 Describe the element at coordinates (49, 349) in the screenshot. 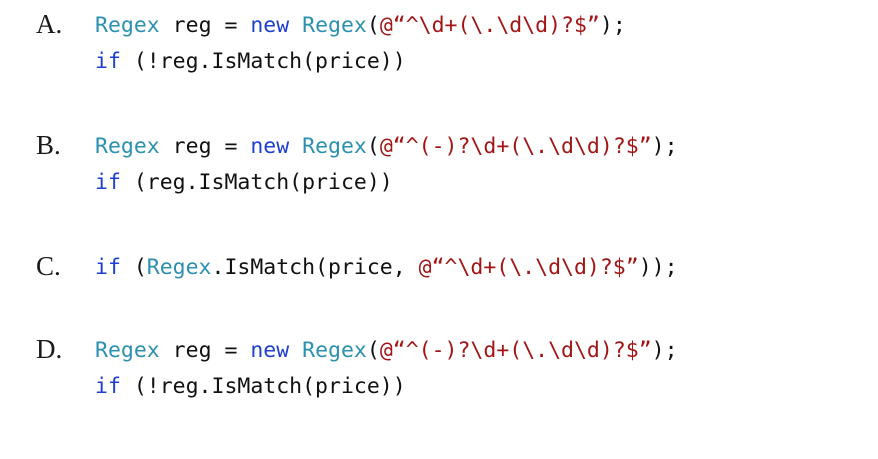

I see `option-d-letter: D.` at that location.